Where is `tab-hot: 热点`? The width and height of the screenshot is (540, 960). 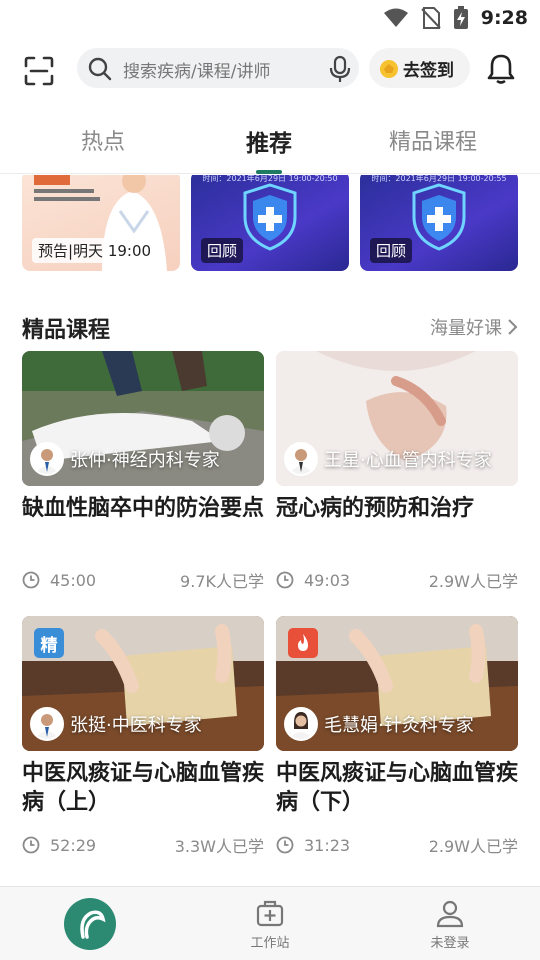
tab-hot: 热点 is located at coordinates (103, 140).